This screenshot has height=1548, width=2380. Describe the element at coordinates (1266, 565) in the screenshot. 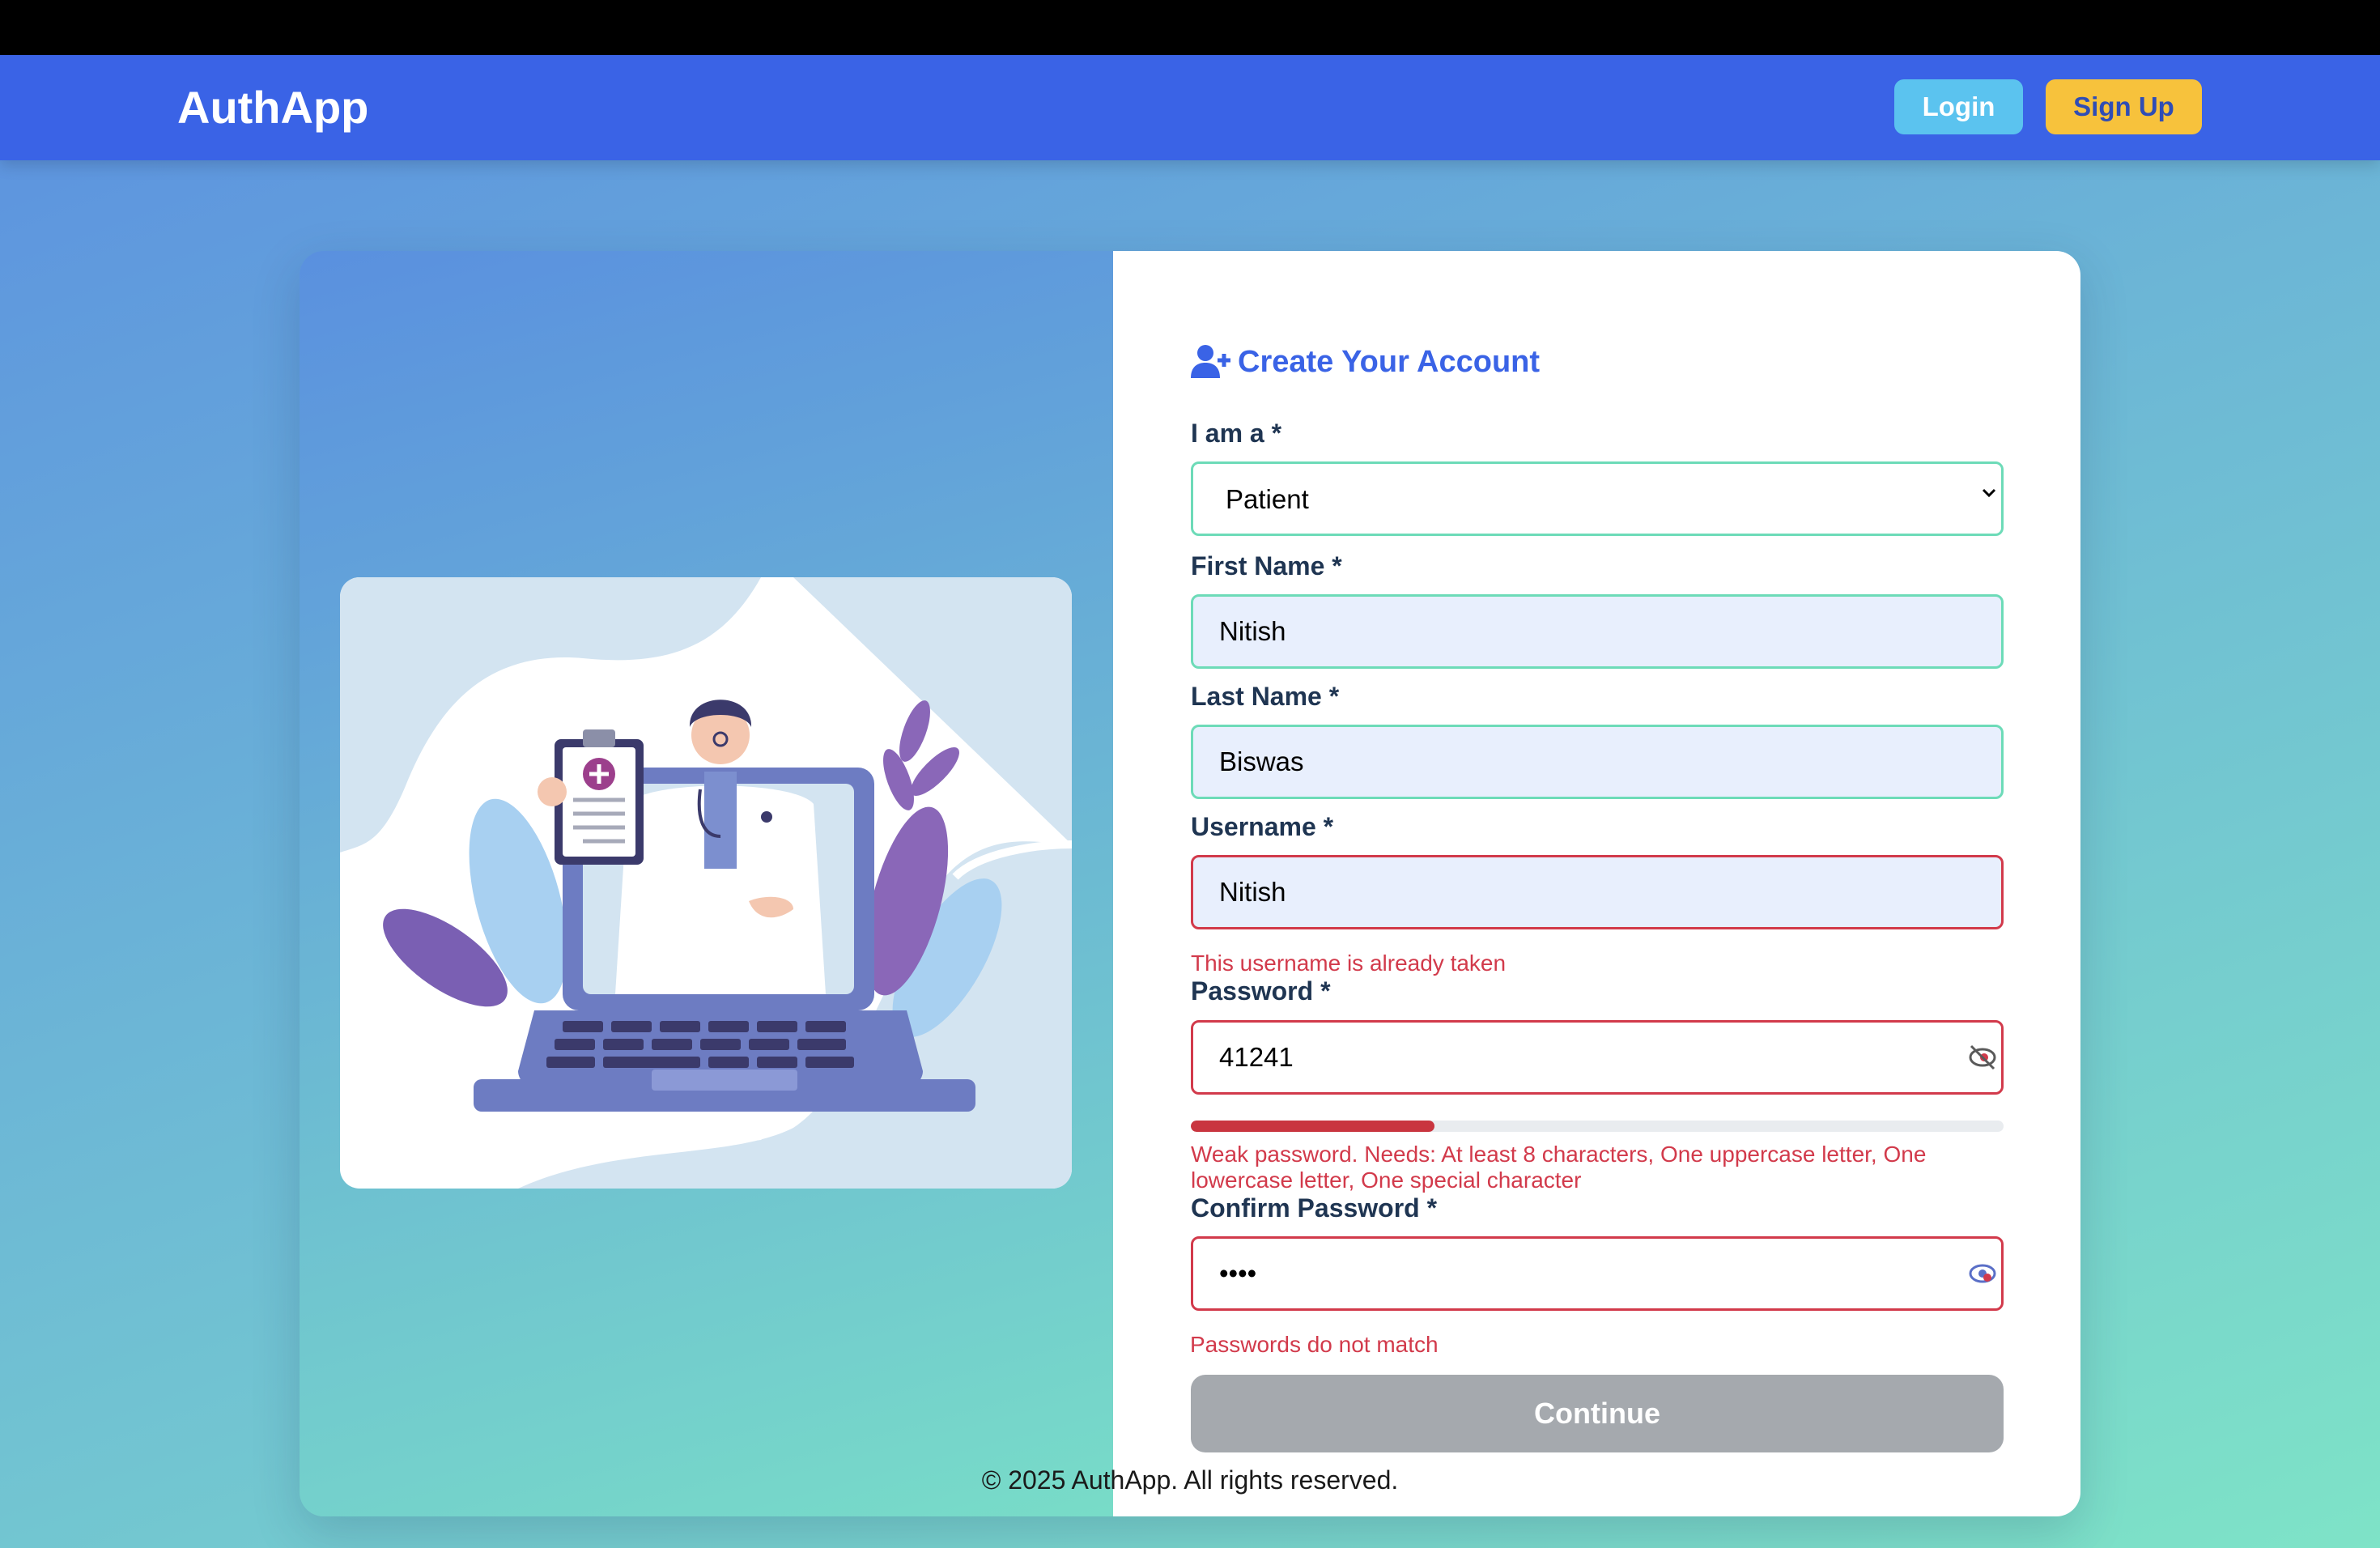

I see `first-name-label: First Name *` at that location.